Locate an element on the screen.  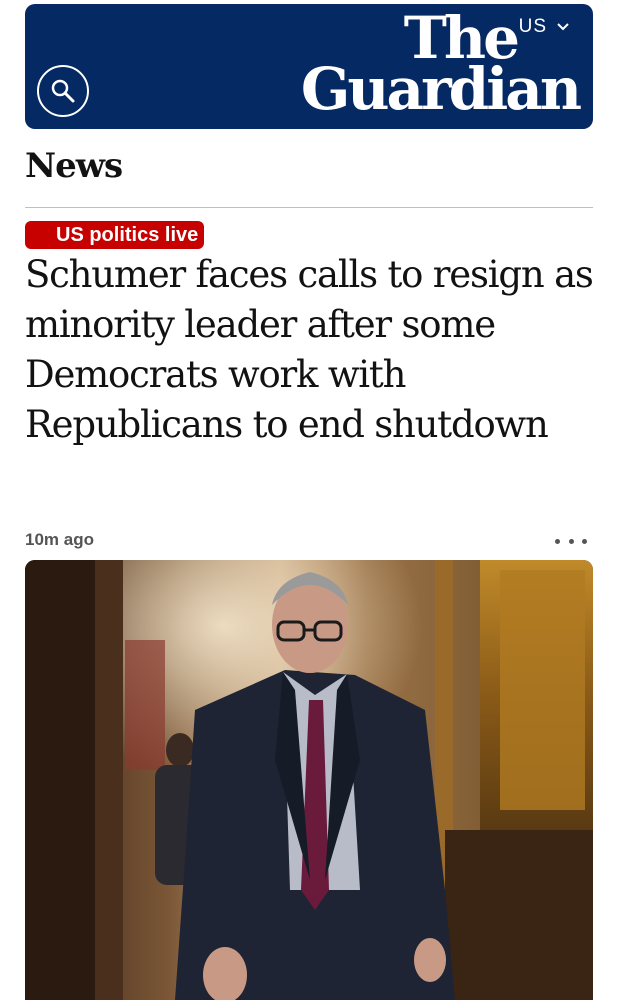
section-title: News is located at coordinates (74, 166).